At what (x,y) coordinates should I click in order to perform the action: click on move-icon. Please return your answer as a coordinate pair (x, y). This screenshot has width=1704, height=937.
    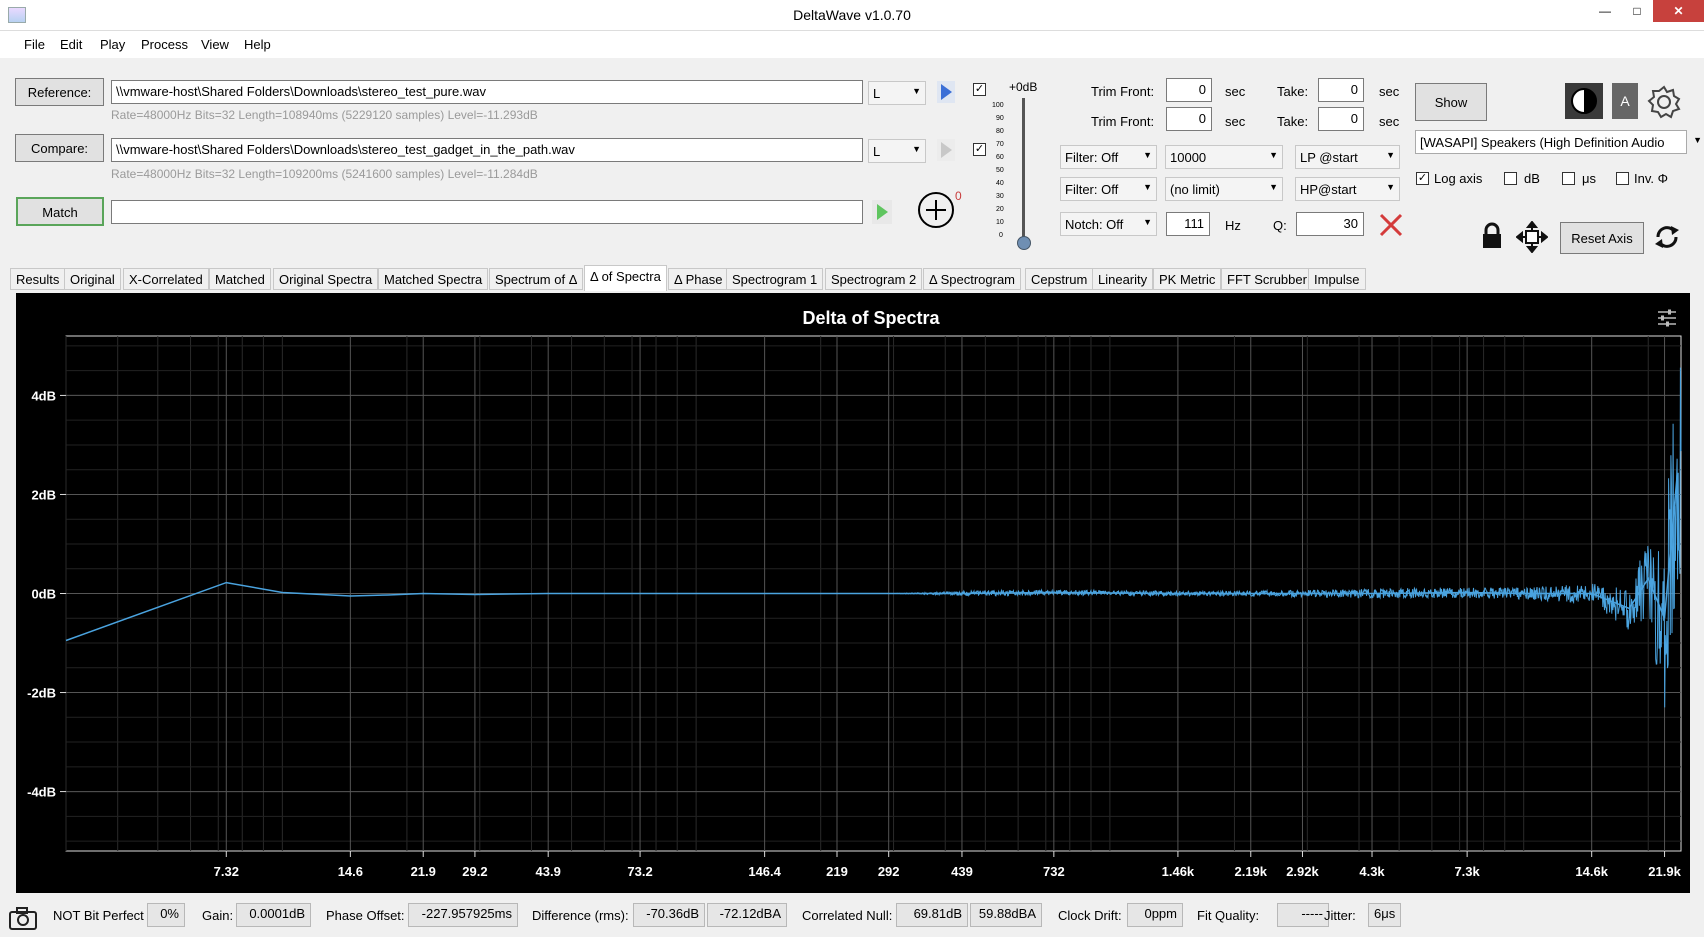
    Looking at the image, I should click on (1532, 237).